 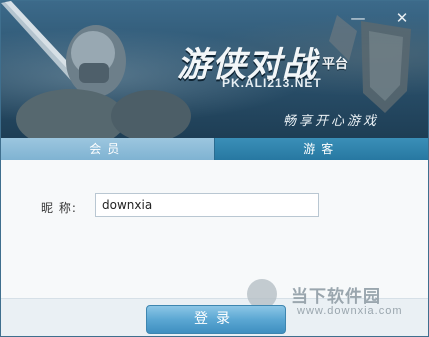 What do you see at coordinates (335, 64) in the screenshot?
I see `app-title-suffix: 平台` at bounding box center [335, 64].